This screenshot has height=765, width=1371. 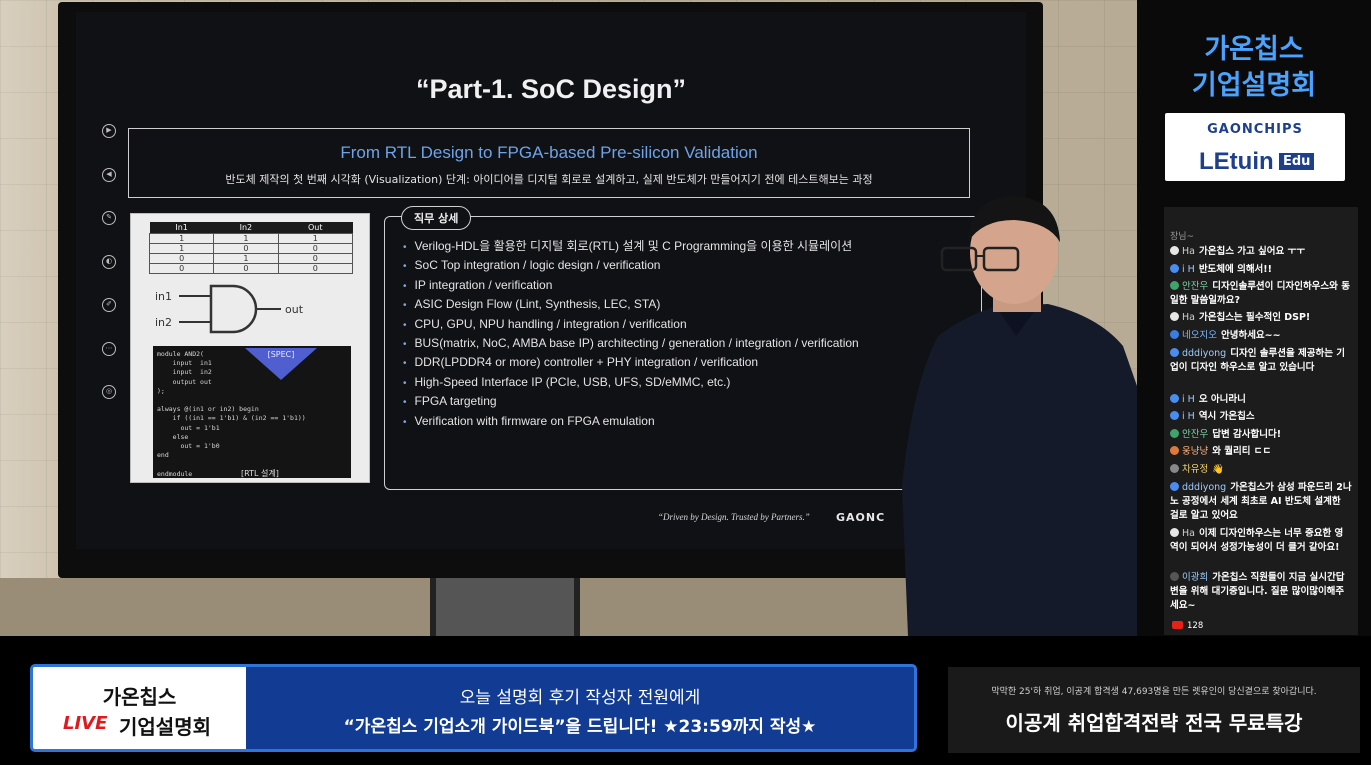 I want to click on slide-footer-logo: GAONC, so click(x=861, y=517).